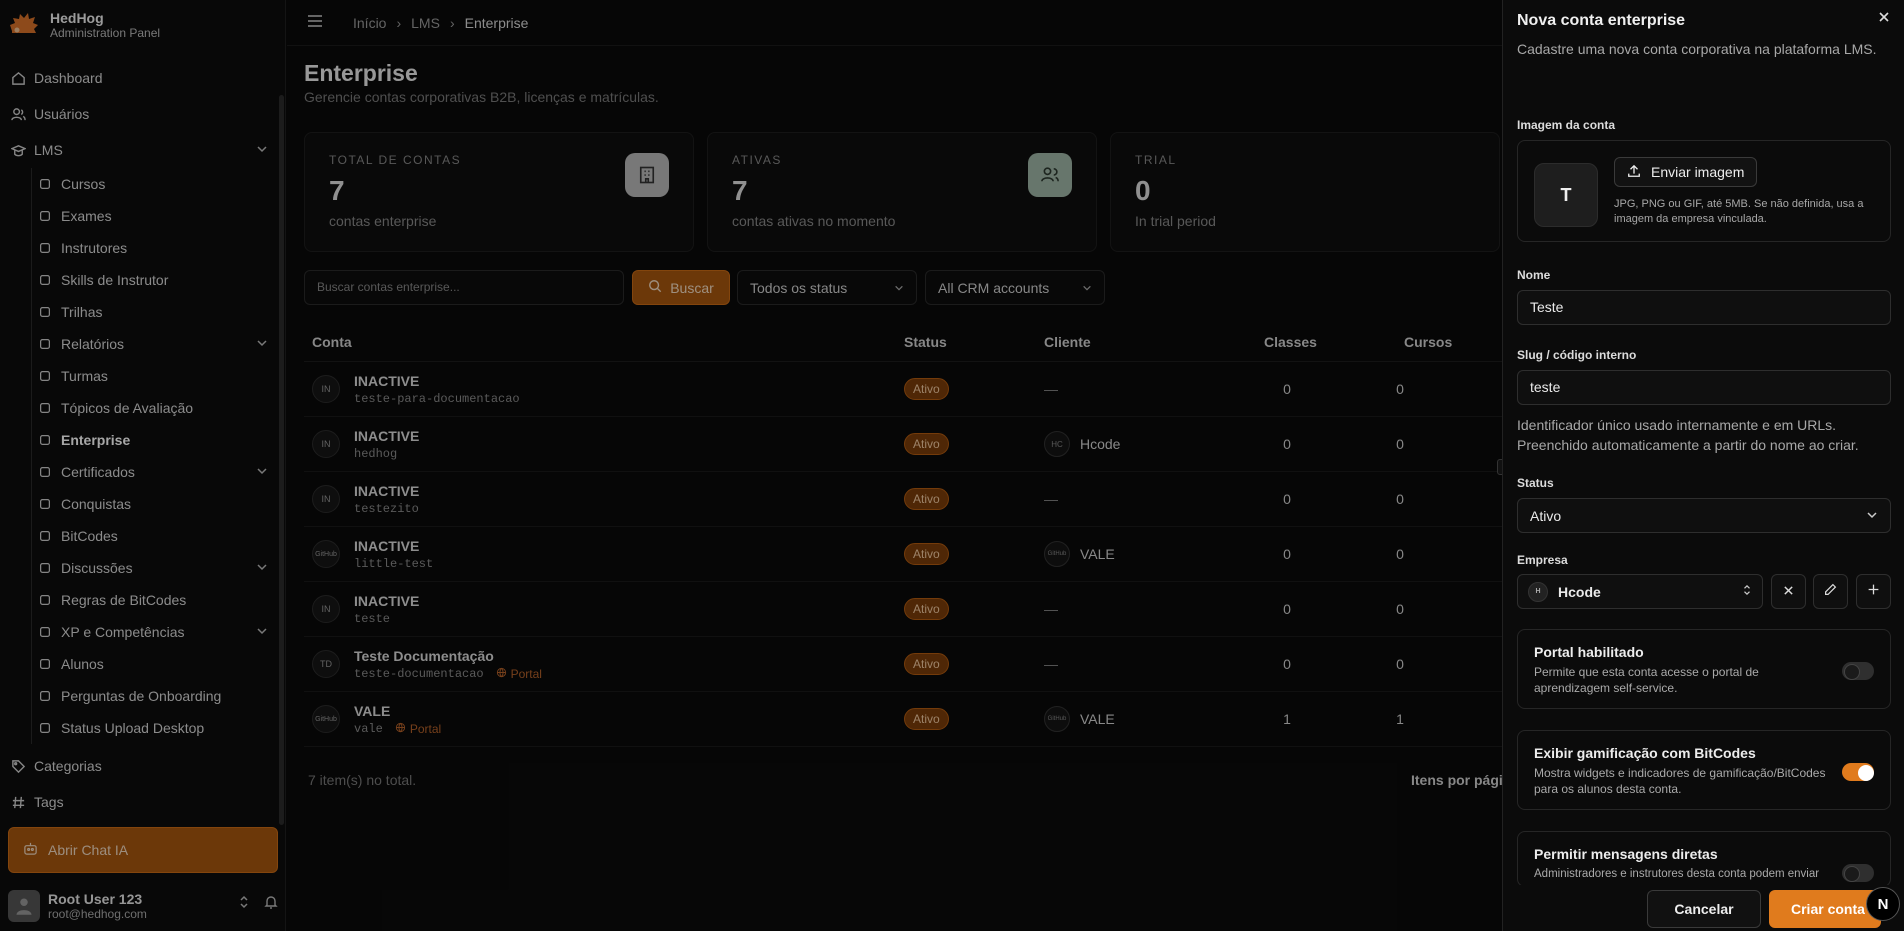 Image resolution: width=1904 pixels, height=931 pixels. What do you see at coordinates (1704, 387) in the screenshot?
I see `slug-input: teste` at bounding box center [1704, 387].